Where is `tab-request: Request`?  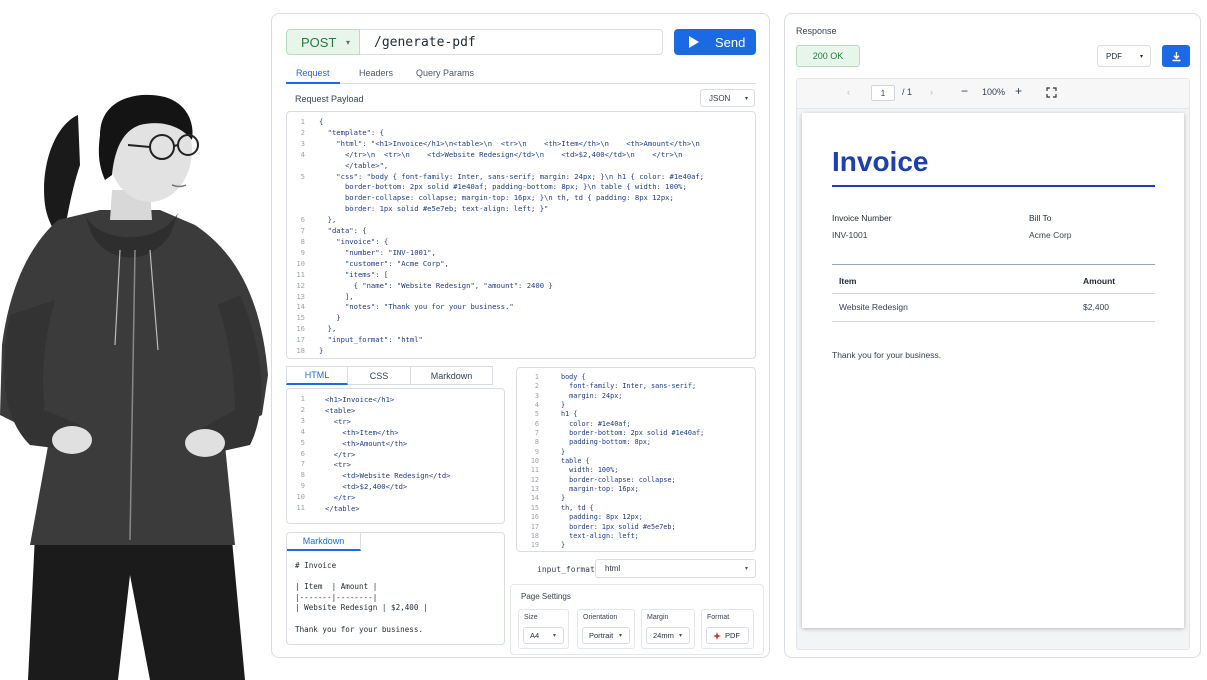 tab-request: Request is located at coordinates (313, 76).